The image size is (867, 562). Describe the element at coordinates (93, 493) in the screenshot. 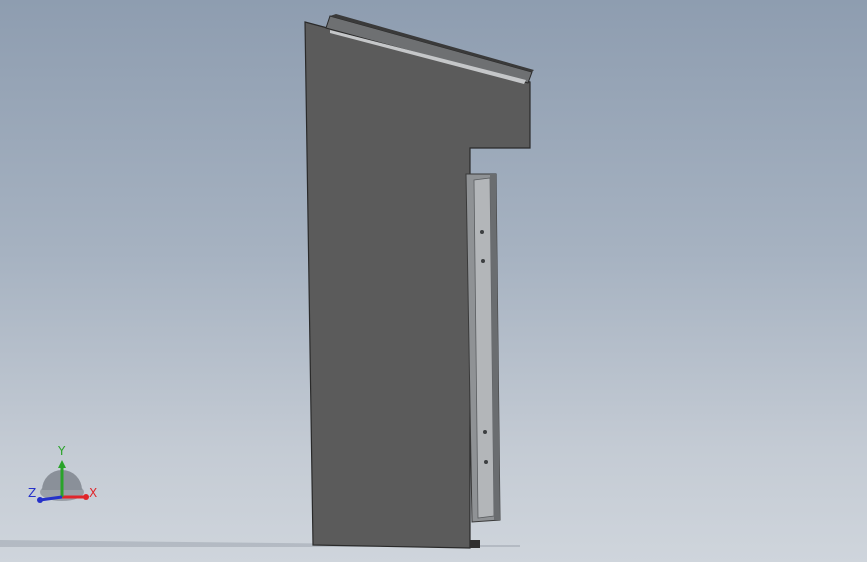

I see `x-axis-label: X` at that location.